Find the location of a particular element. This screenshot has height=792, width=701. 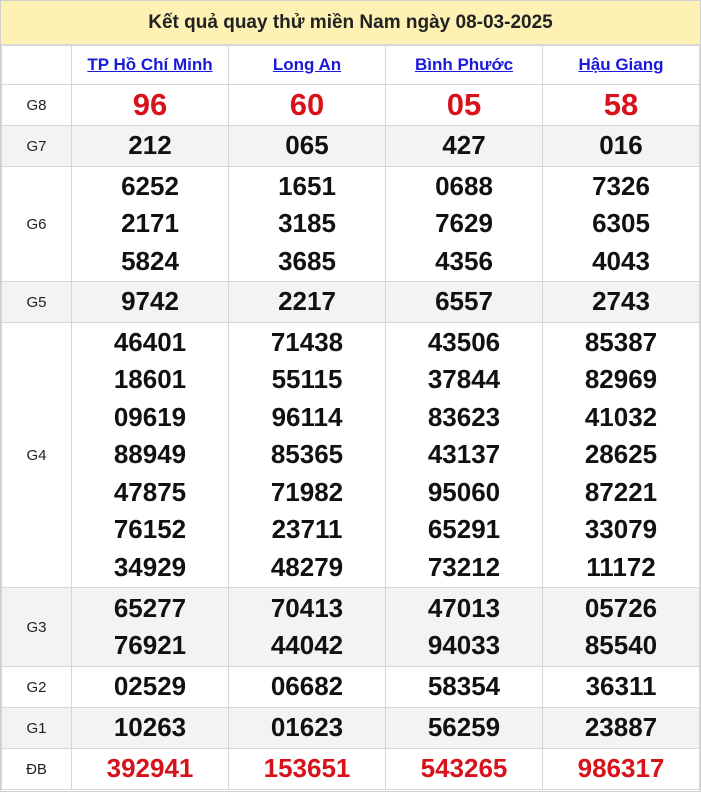

prize-cell: 65277 76921 is located at coordinates (150, 627).